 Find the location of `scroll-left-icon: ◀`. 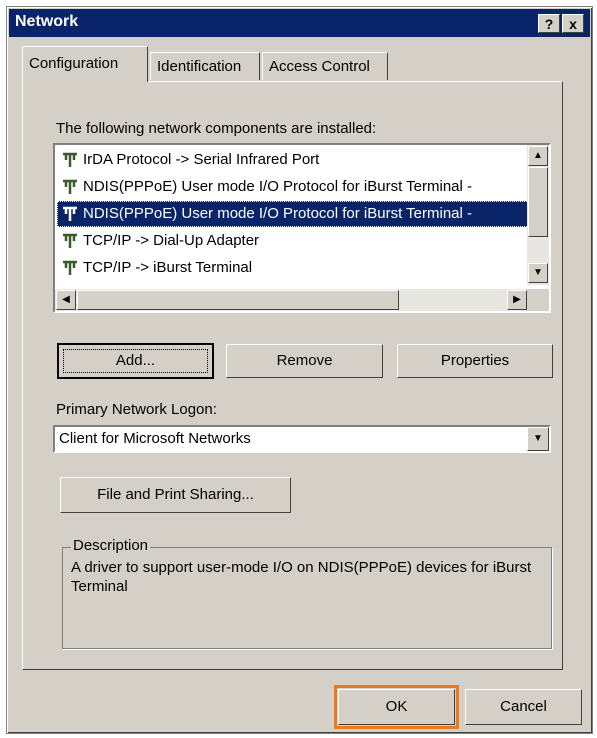

scroll-left-icon: ◀ is located at coordinates (66, 300).